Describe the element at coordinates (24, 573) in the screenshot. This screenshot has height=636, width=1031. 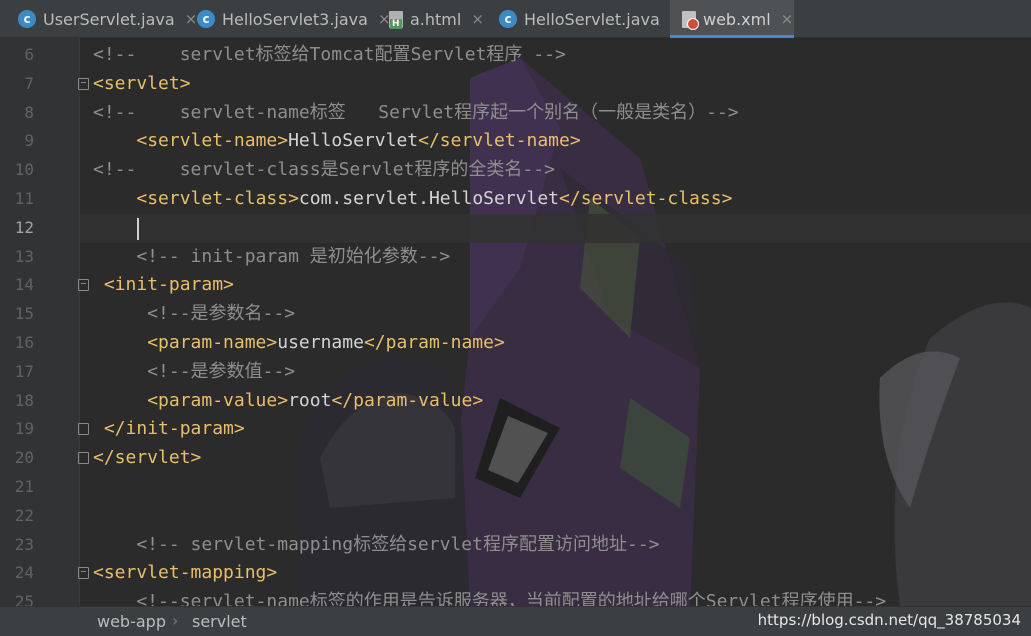
I see `line-number: 24` at that location.